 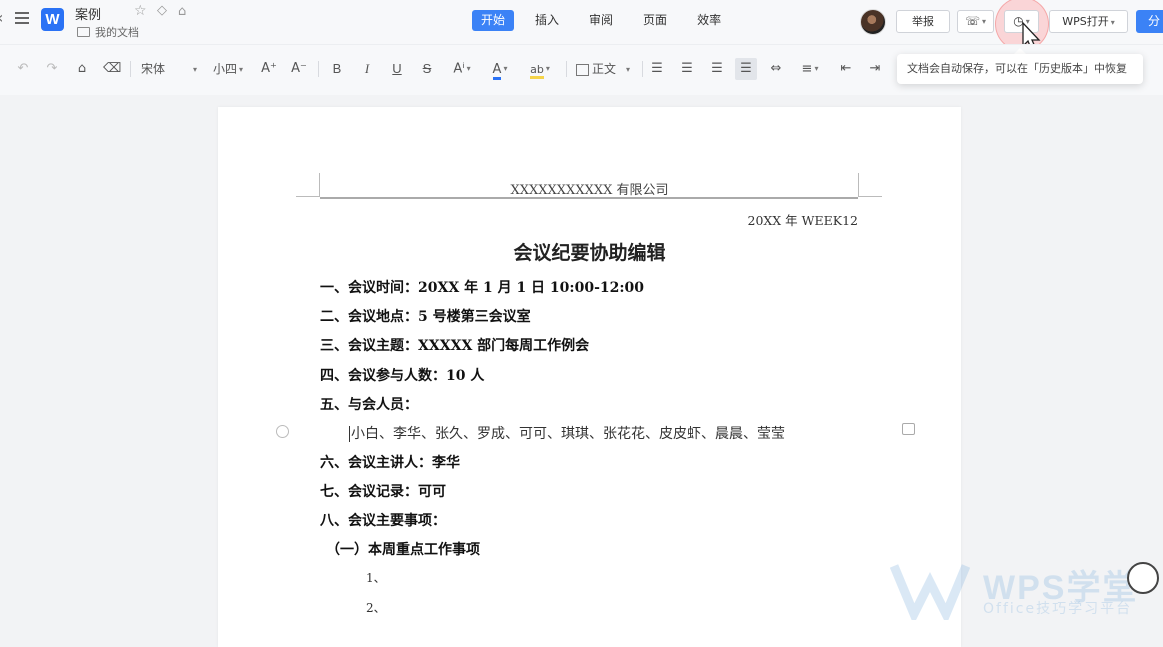 What do you see at coordinates (972, 21) in the screenshot?
I see `phone-share-icon: ☏` at bounding box center [972, 21].